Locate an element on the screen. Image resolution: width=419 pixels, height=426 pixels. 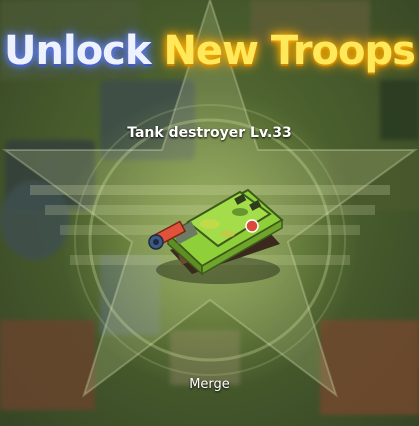
unit-name-label: Tank destroyer Lv.33 is located at coordinates (209, 133).